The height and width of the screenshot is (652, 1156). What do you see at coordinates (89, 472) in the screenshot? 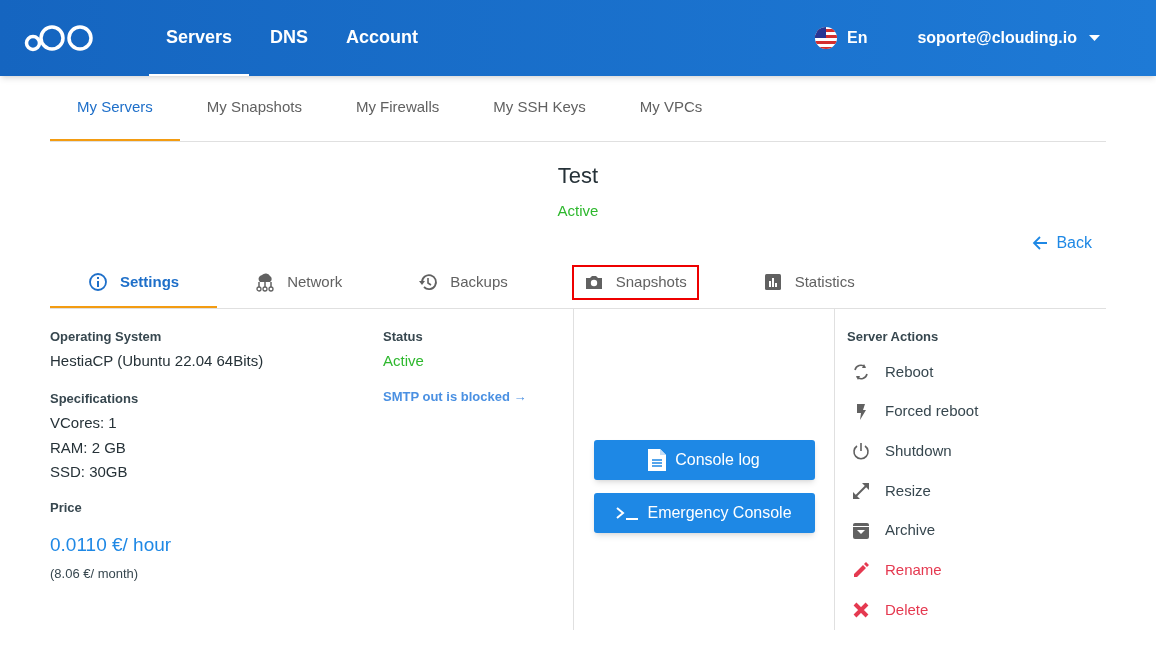
I see `spec-value: SSD: 30GB` at bounding box center [89, 472].